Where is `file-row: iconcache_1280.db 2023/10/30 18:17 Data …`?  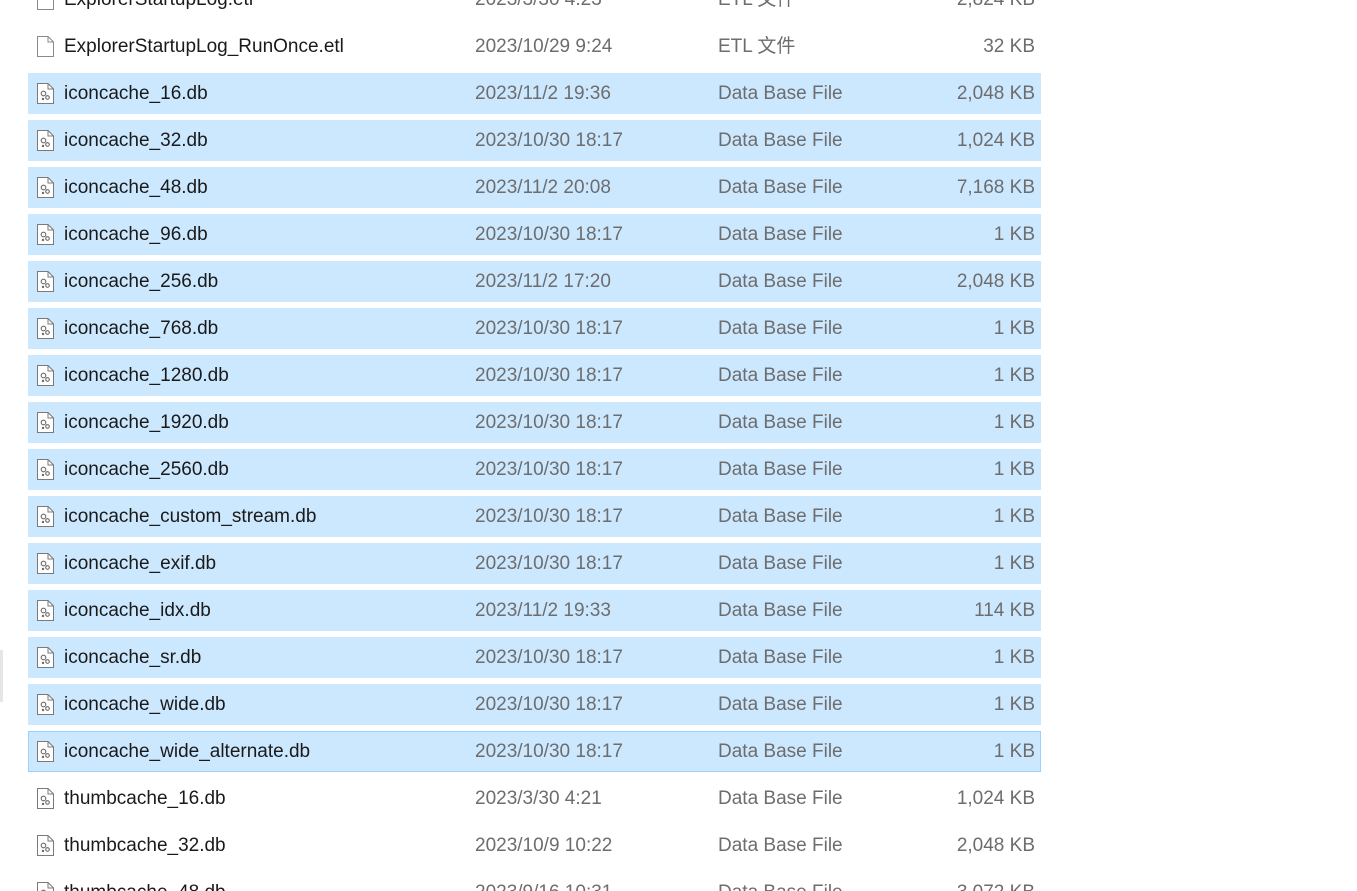
file-row: iconcache_1280.db 2023/10/30 18:17 Data … is located at coordinates (678, 375).